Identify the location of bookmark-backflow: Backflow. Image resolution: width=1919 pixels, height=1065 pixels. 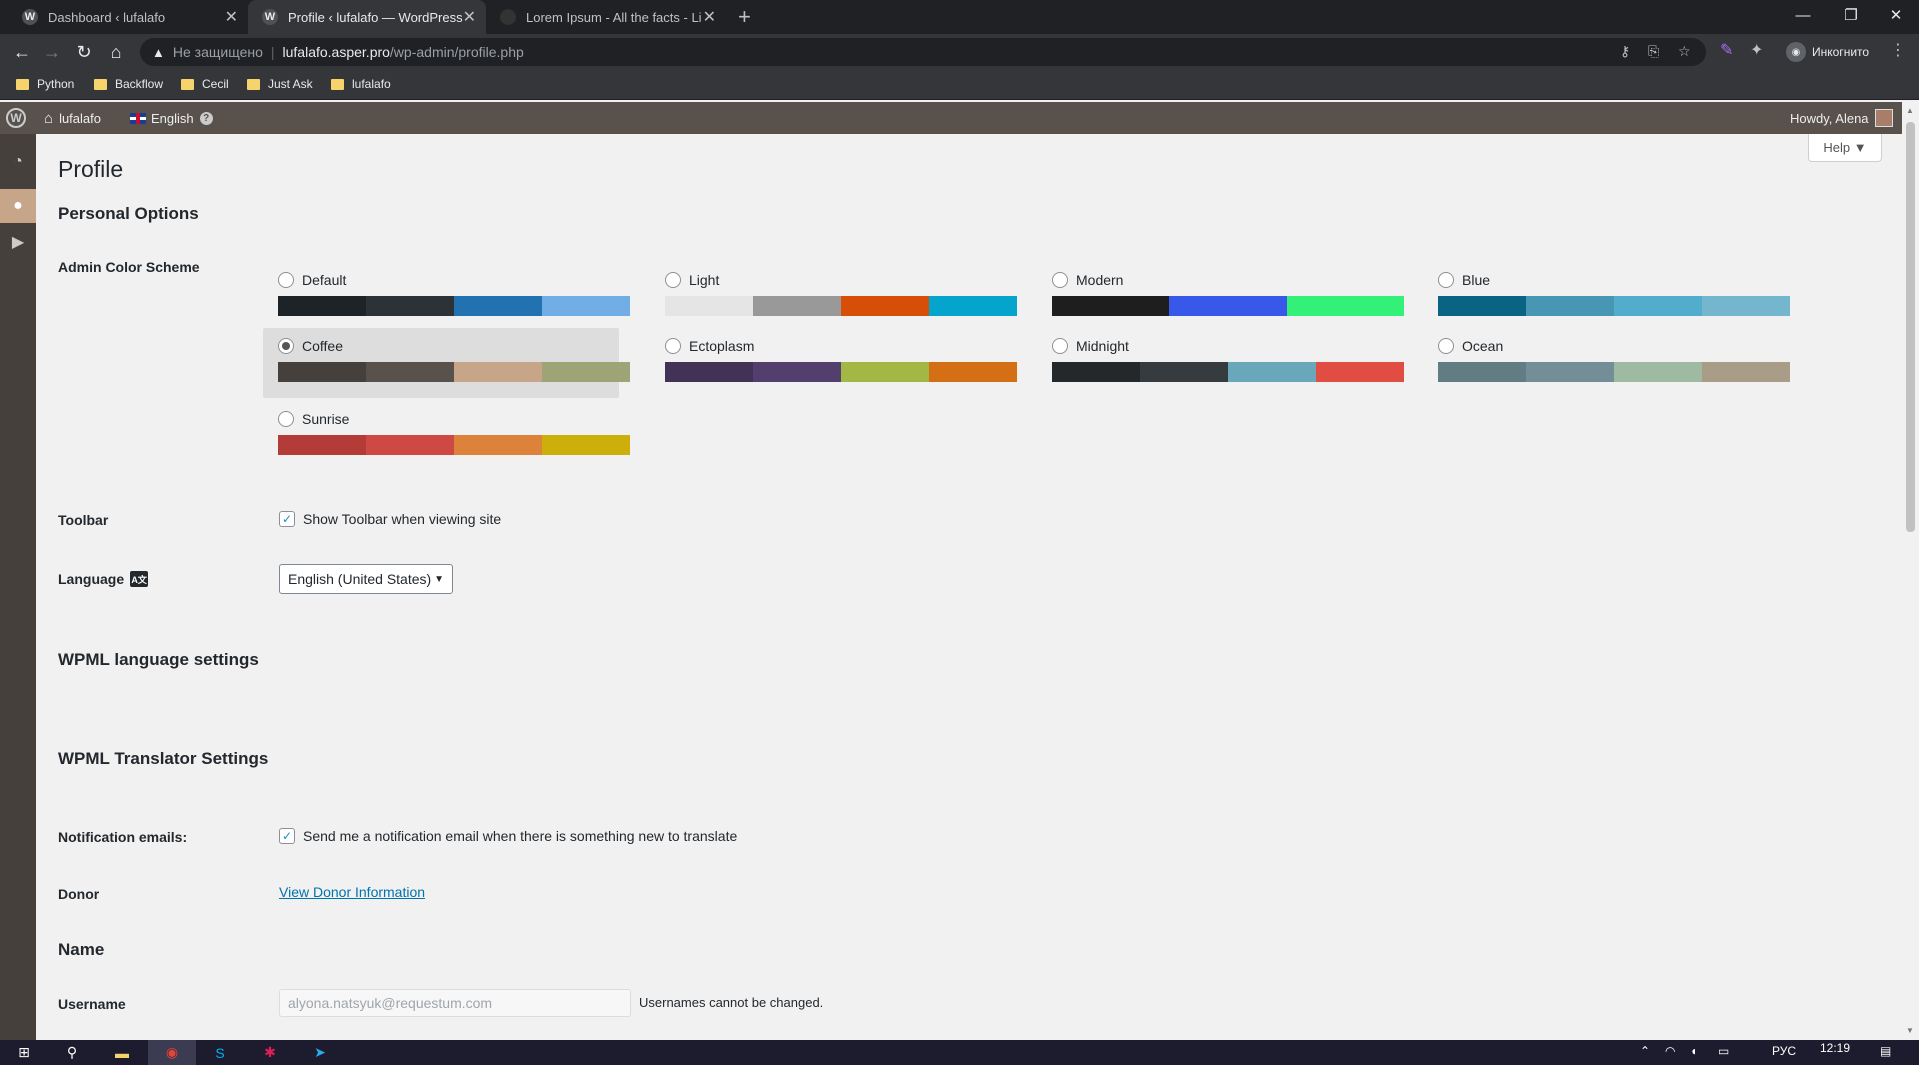
(128, 84).